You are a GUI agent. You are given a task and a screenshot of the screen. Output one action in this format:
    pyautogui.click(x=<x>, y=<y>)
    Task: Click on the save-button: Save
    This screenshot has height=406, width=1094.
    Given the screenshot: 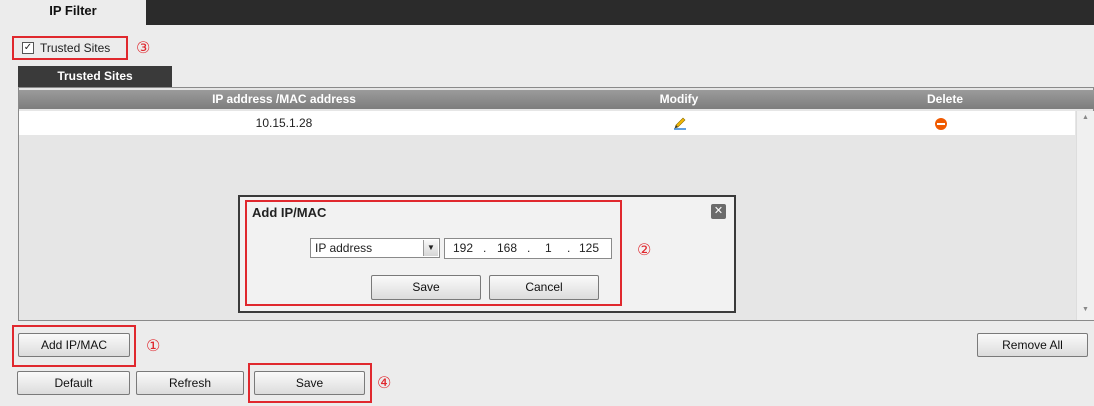 What is the action you would take?
    pyautogui.click(x=309, y=383)
    